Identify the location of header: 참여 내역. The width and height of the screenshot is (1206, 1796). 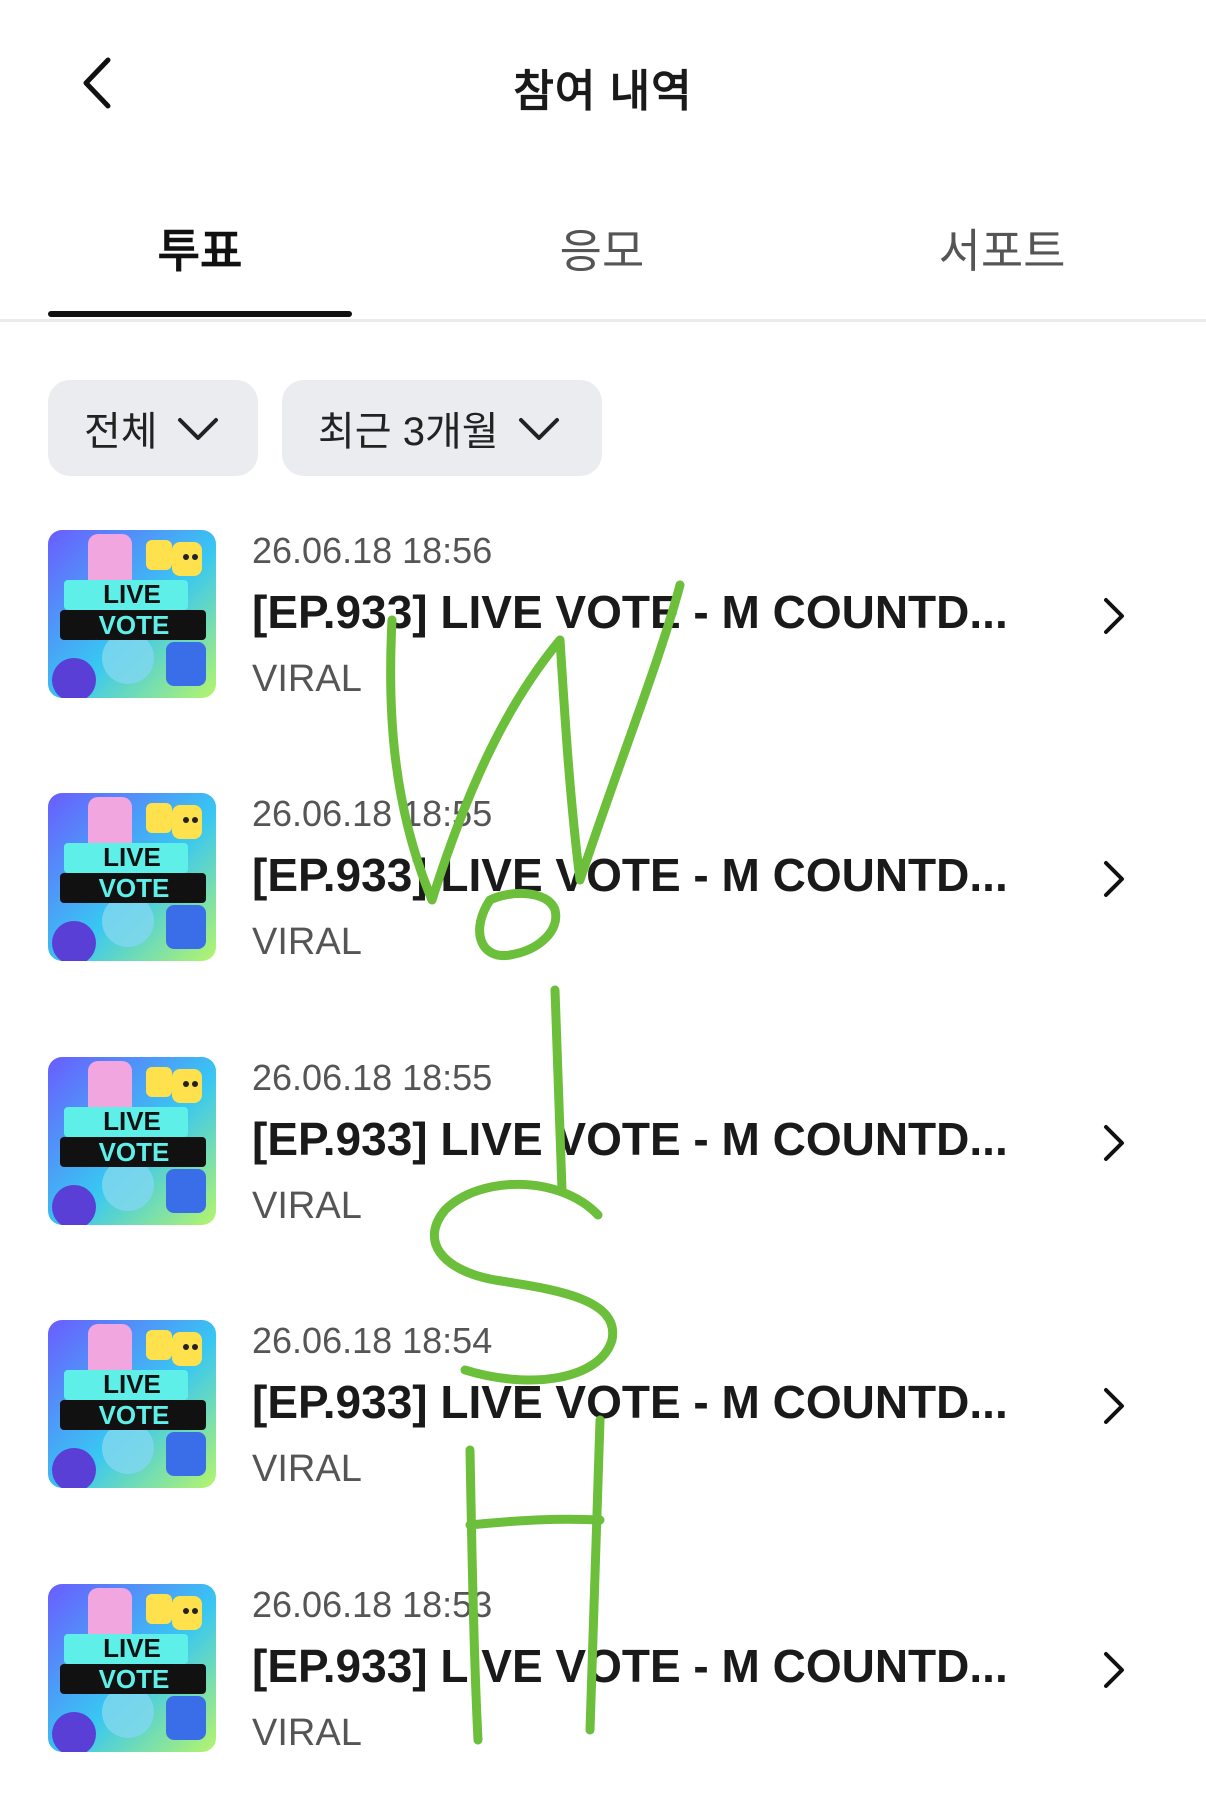
(603, 85).